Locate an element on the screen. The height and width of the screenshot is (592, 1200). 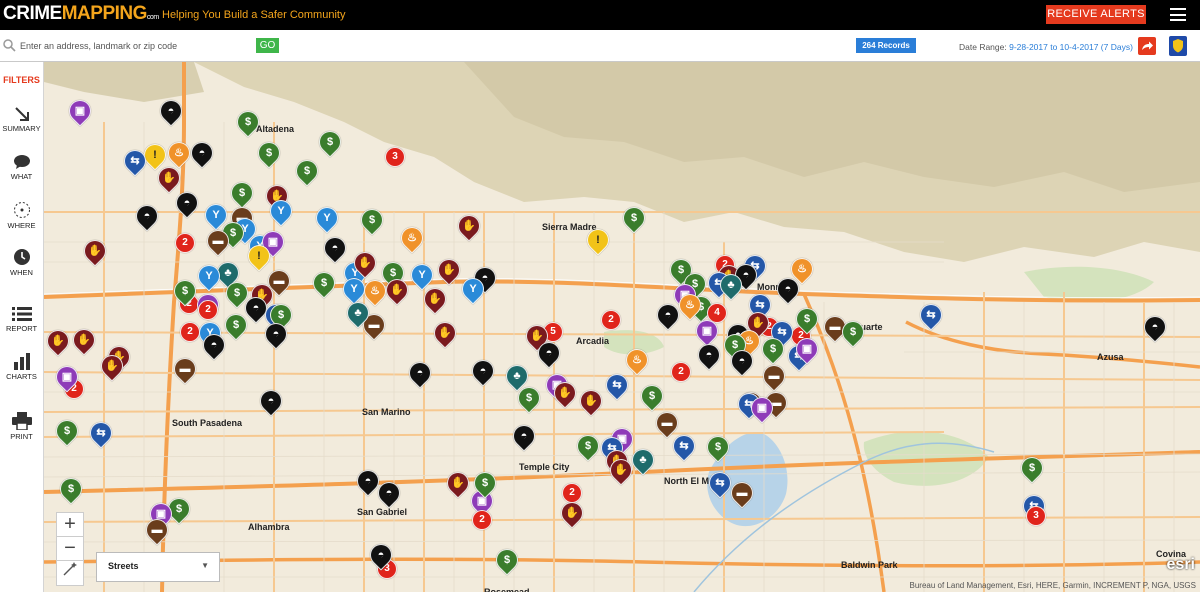
print-button: PRINT is located at coordinates (21, 426).